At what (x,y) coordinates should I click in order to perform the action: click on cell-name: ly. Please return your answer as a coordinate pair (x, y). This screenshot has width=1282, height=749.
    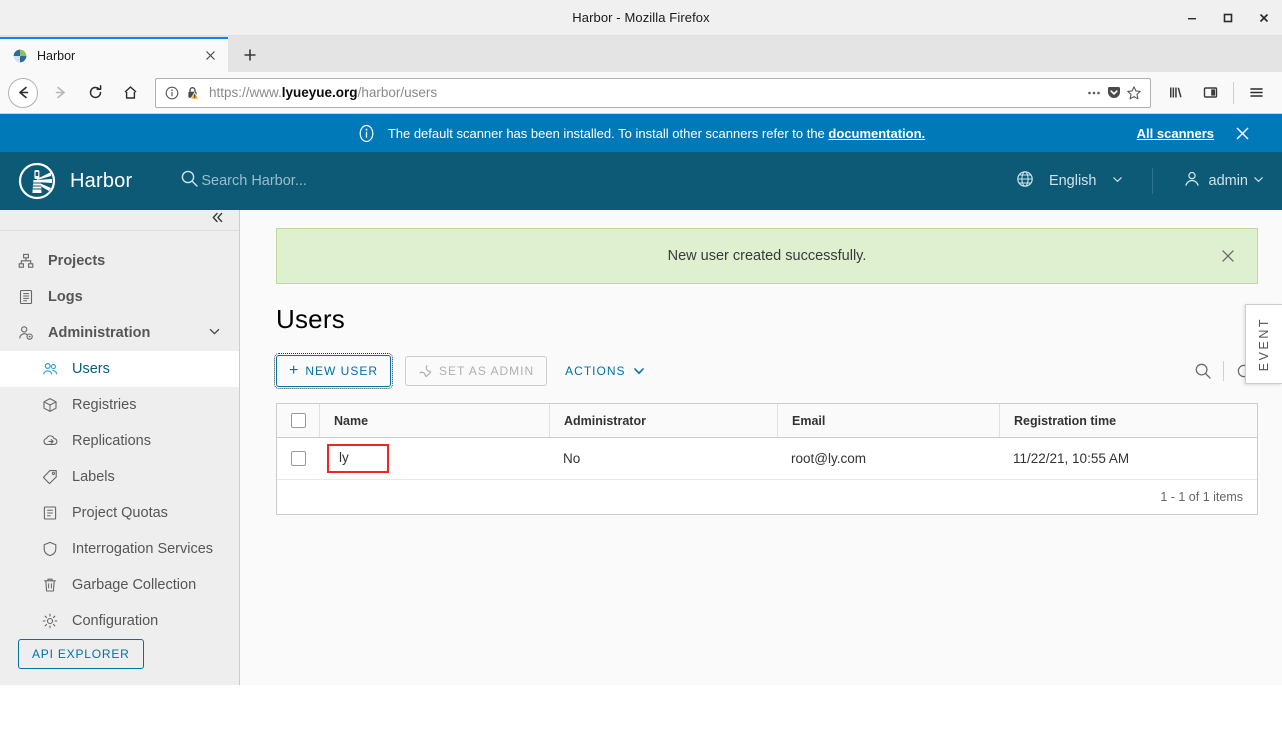
    Looking at the image, I should click on (434, 458).